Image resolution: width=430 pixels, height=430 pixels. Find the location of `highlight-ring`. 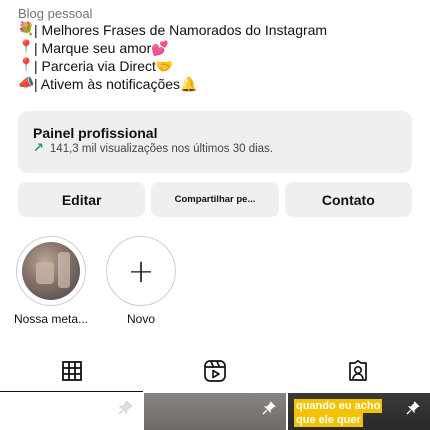

highlight-ring is located at coordinates (51, 271).